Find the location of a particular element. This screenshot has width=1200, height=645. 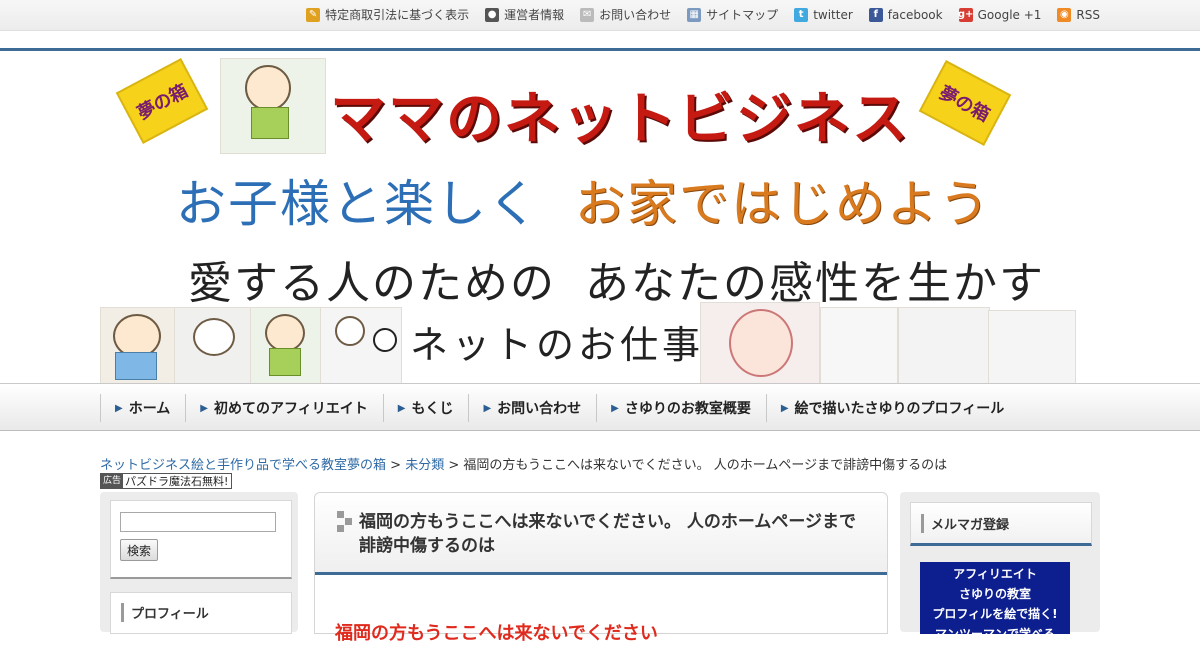

nav-item-label: 絵で描いたさゆりのプロフィール is located at coordinates (899, 409).